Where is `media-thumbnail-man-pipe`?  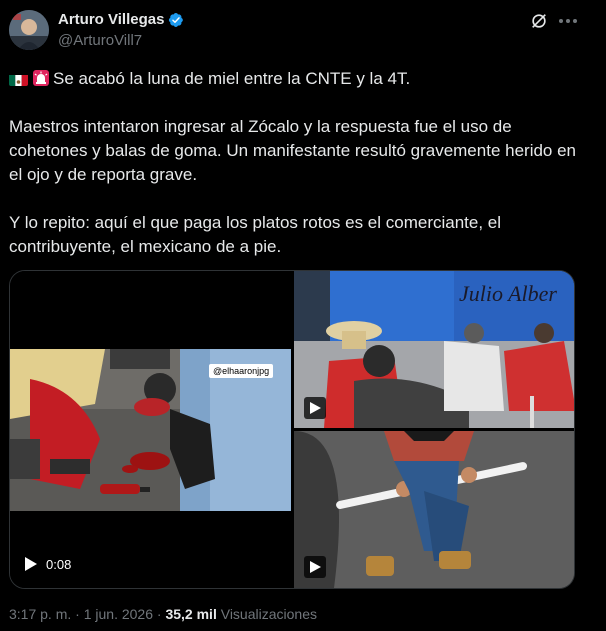
media-thumbnail-man-pipe is located at coordinates (434, 509).